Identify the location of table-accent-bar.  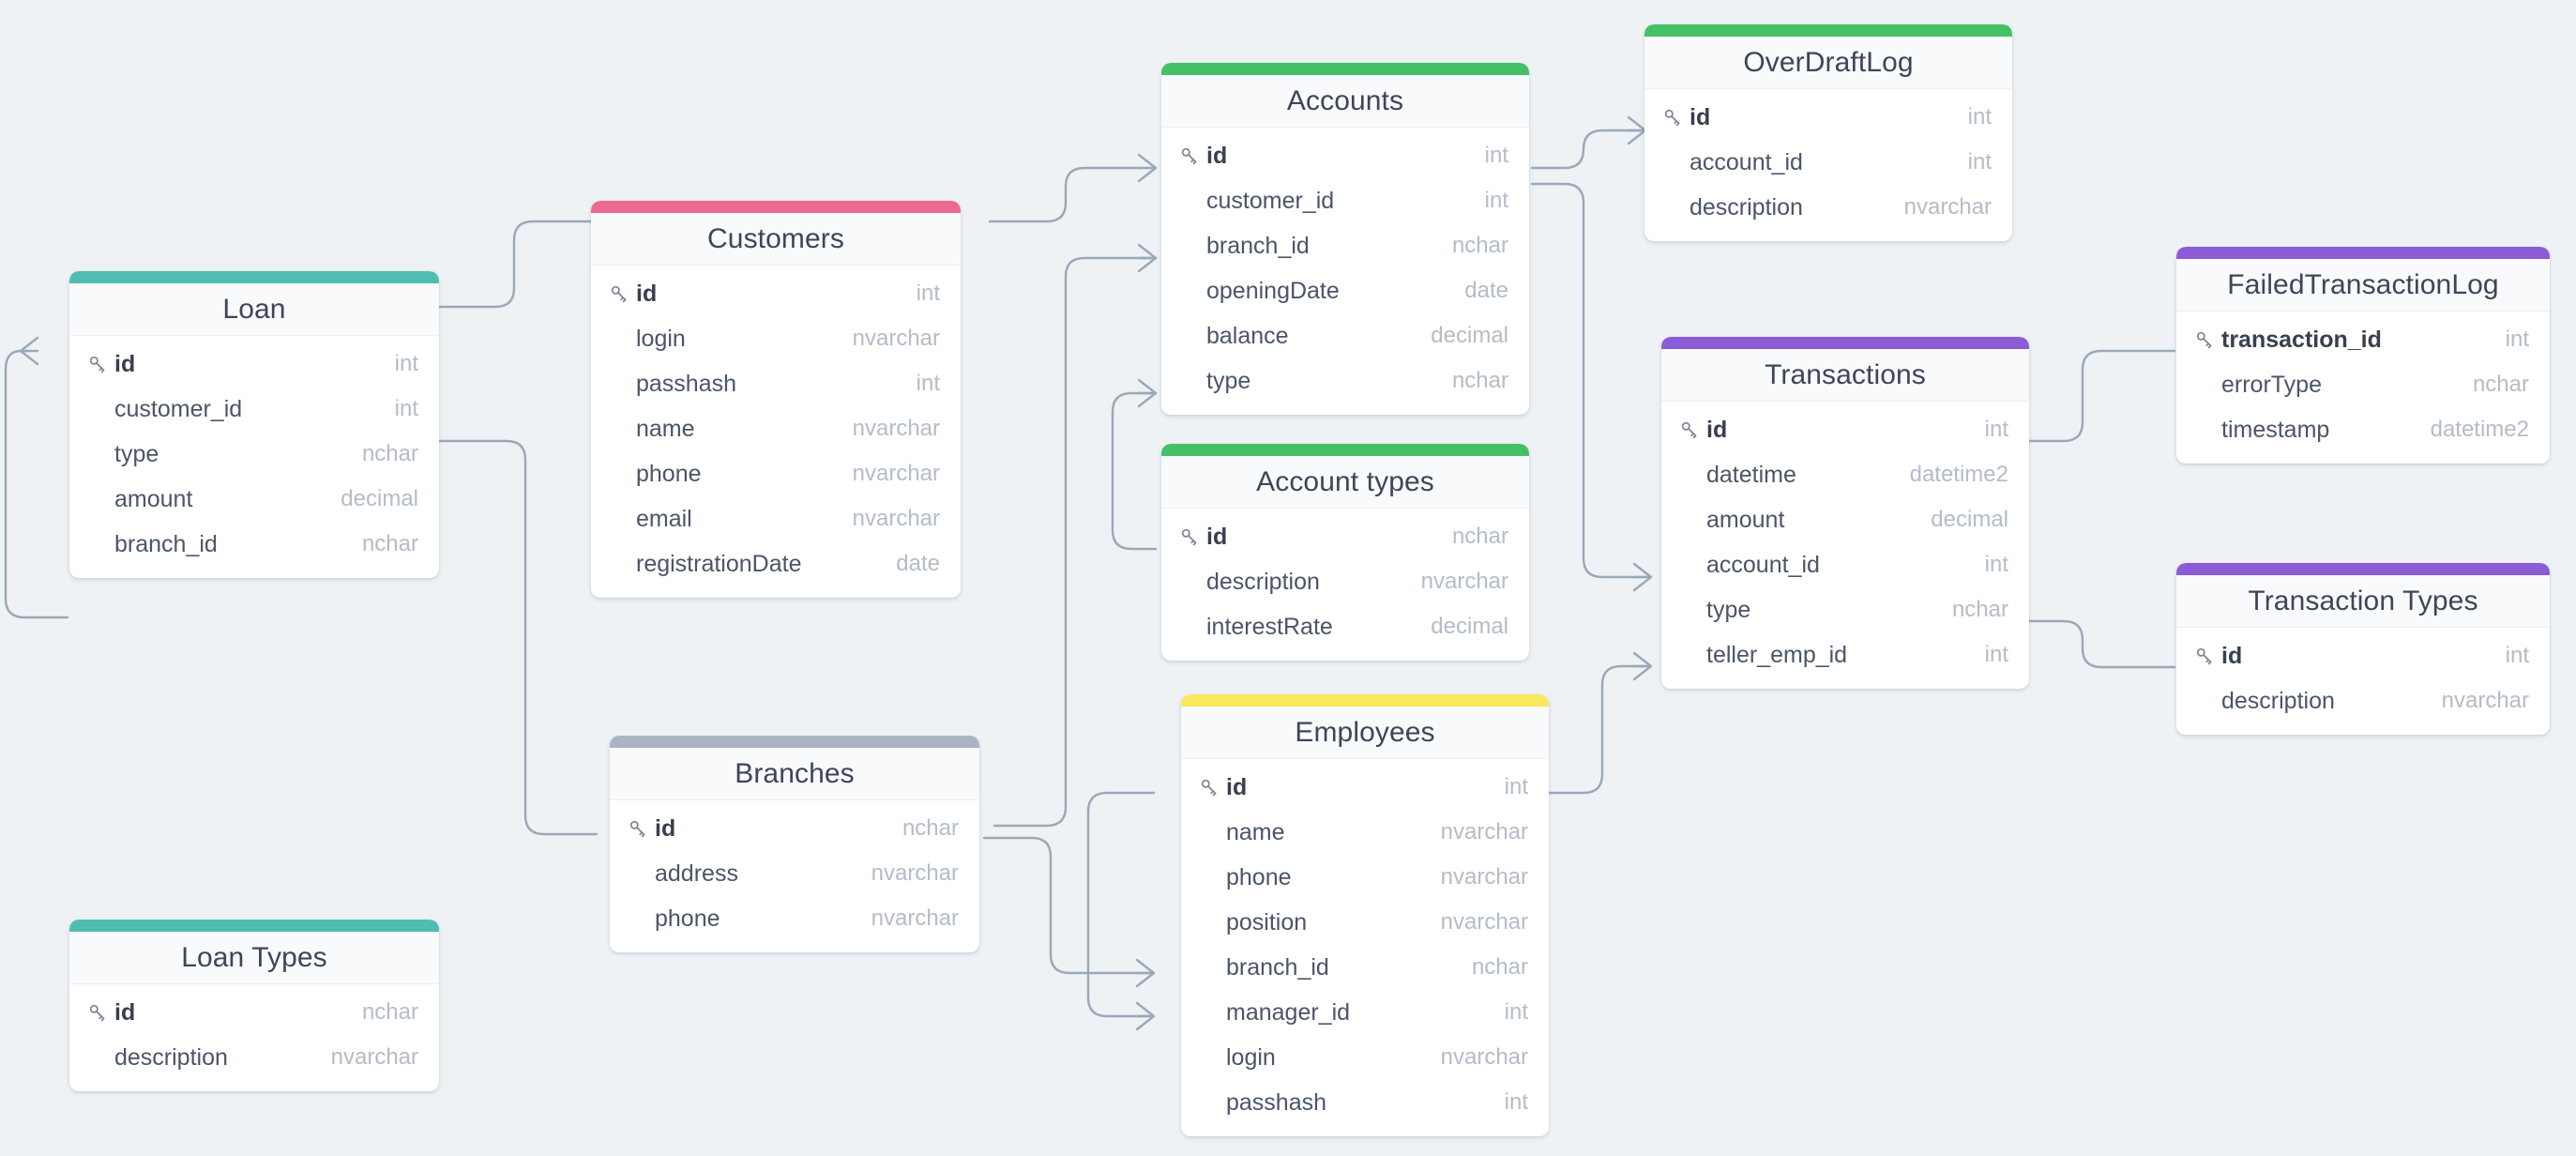
(776, 207).